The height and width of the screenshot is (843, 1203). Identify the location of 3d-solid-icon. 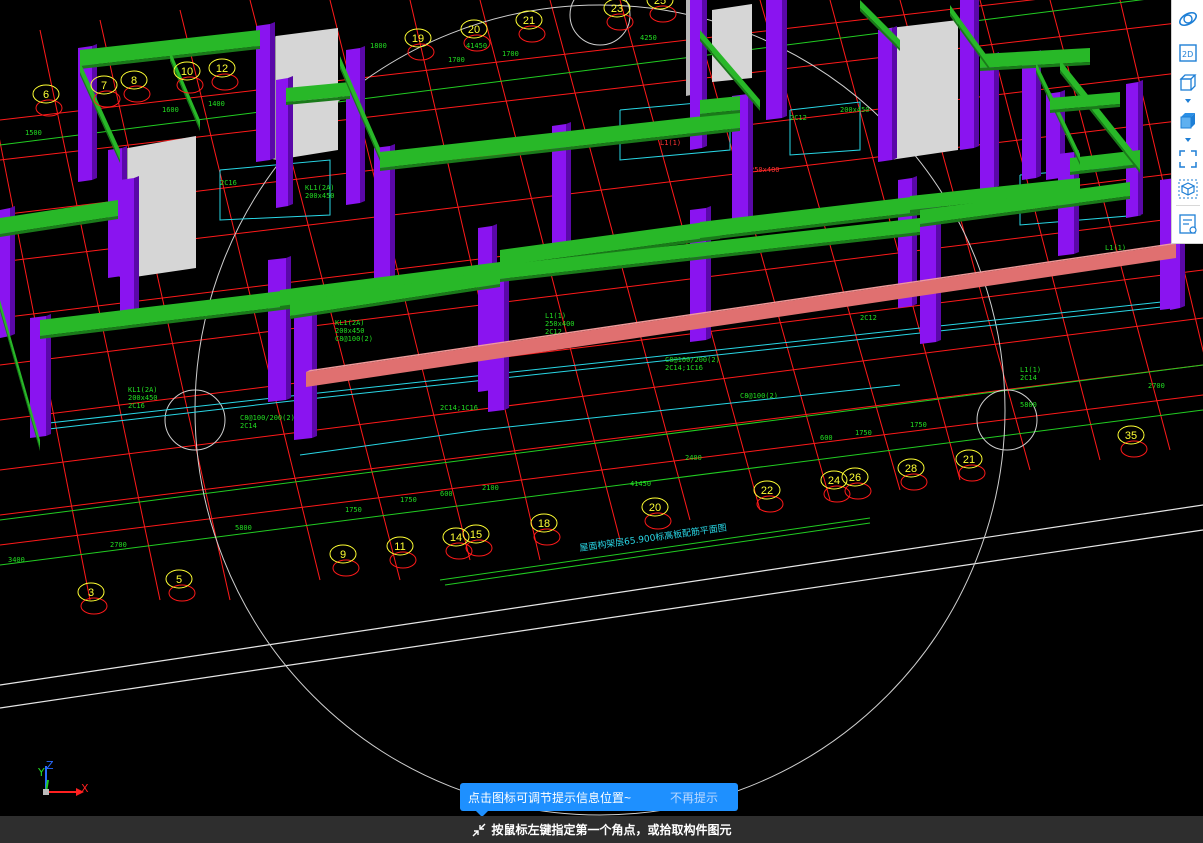
(1187, 121).